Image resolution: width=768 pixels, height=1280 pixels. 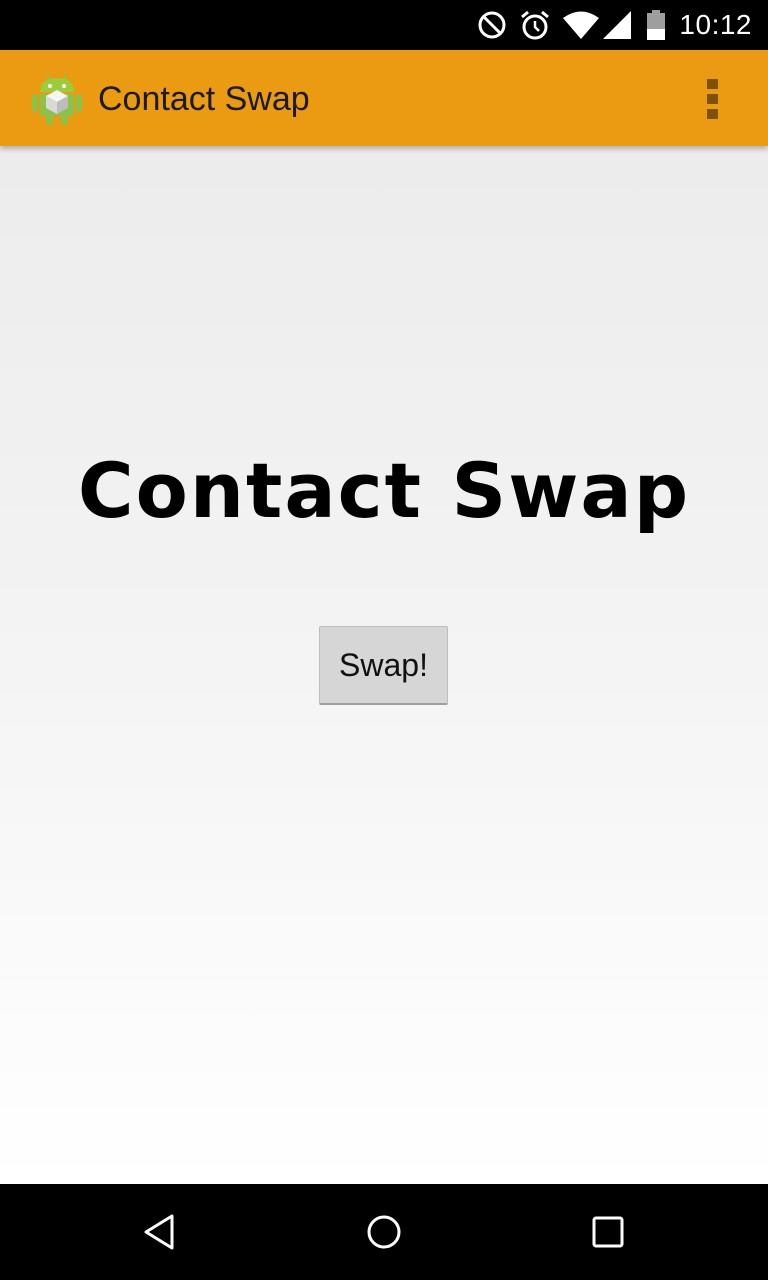 I want to click on back-button, so click(x=160, y=1232).